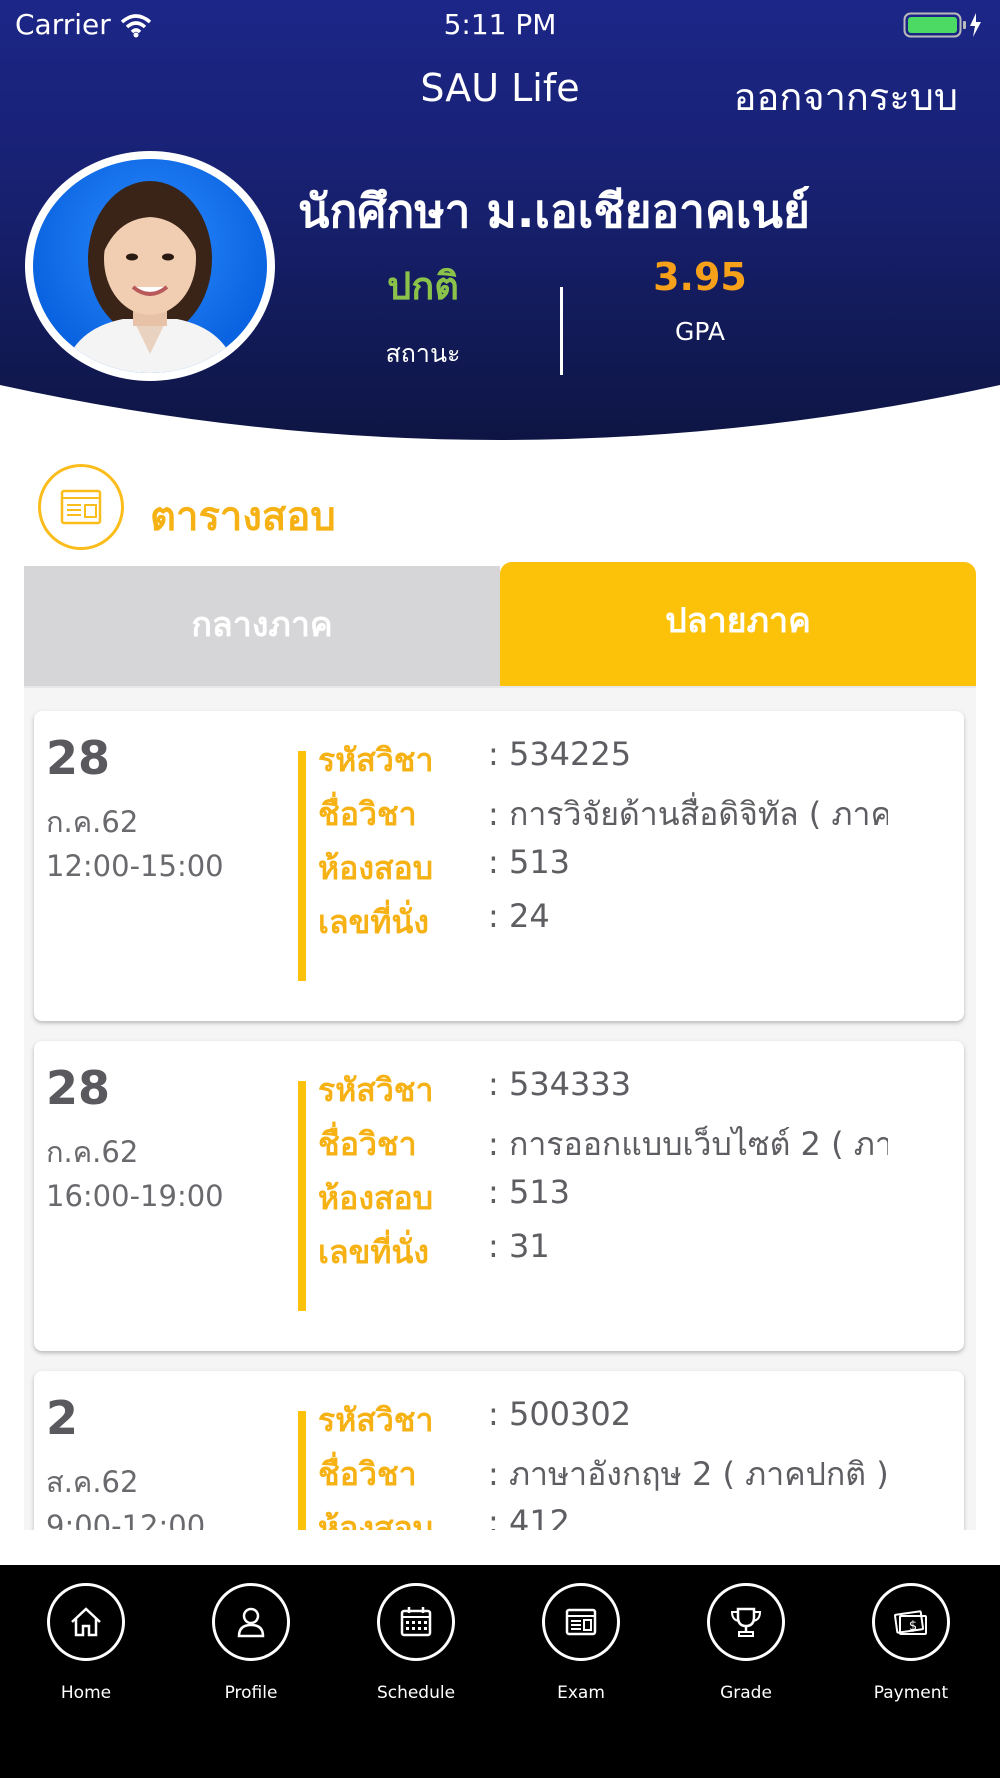 This screenshot has height=1778, width=1000. Describe the element at coordinates (911, 1693) in the screenshot. I see `nav-payment-label: Payment` at that location.